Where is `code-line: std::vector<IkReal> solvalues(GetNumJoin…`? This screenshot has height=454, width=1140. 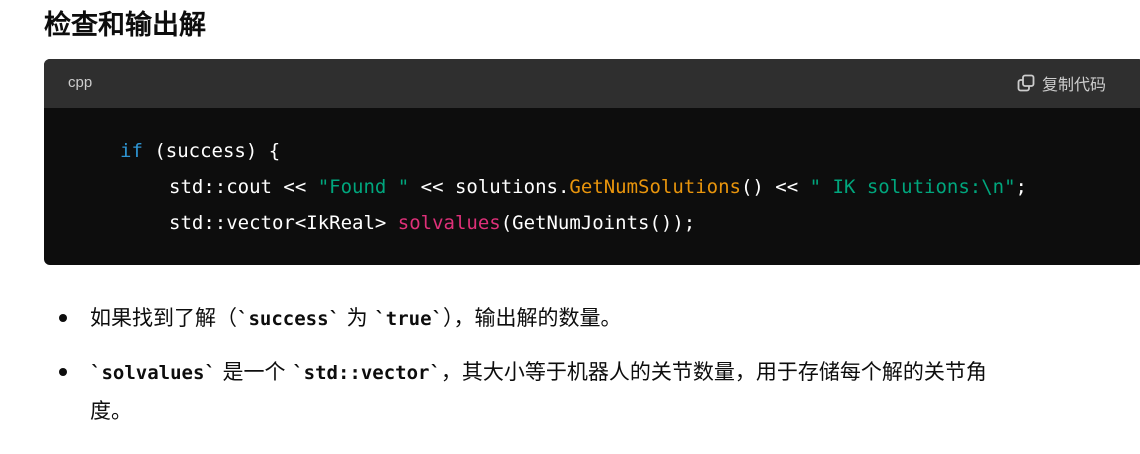 code-line: std::vector<IkReal> solvalues(GetNumJoin… is located at coordinates (432, 223).